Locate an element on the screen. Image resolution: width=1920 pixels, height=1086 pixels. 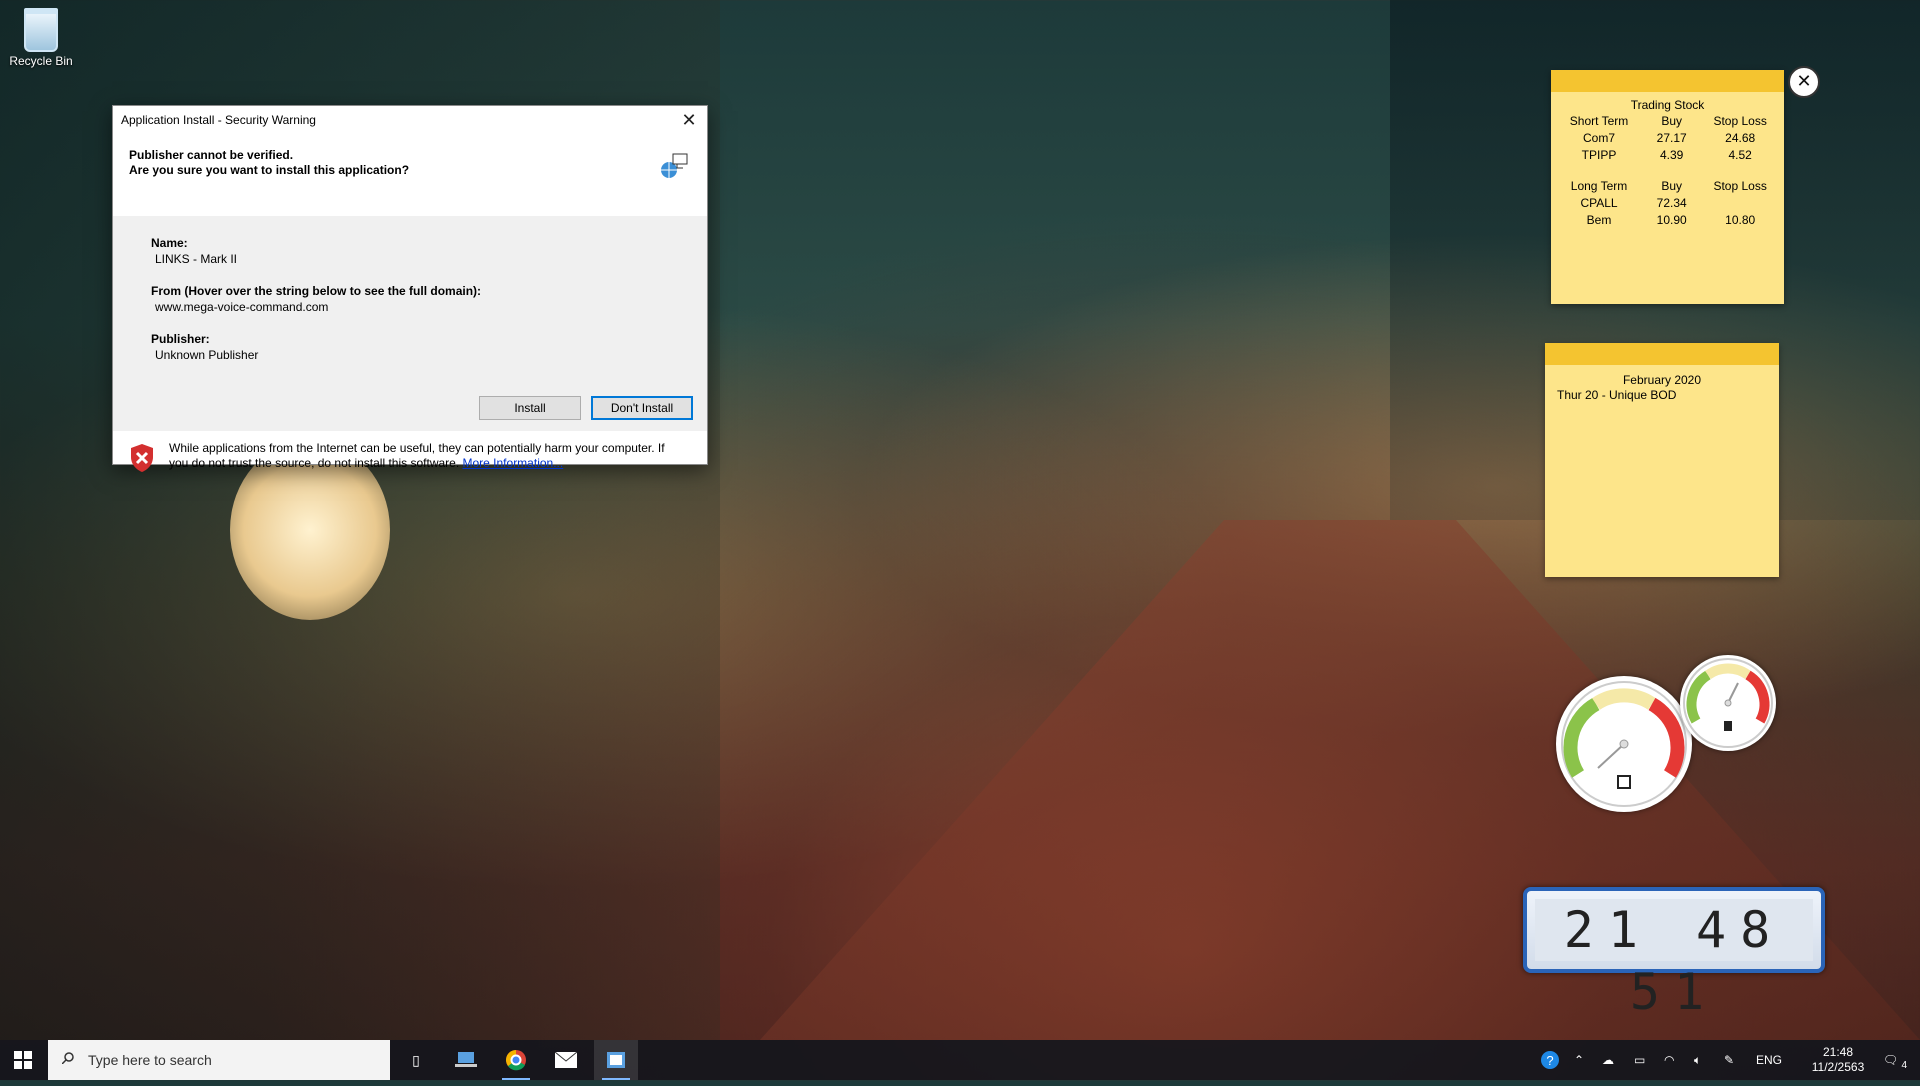
table-cell: 10.80 is located at coordinates (1740, 219).